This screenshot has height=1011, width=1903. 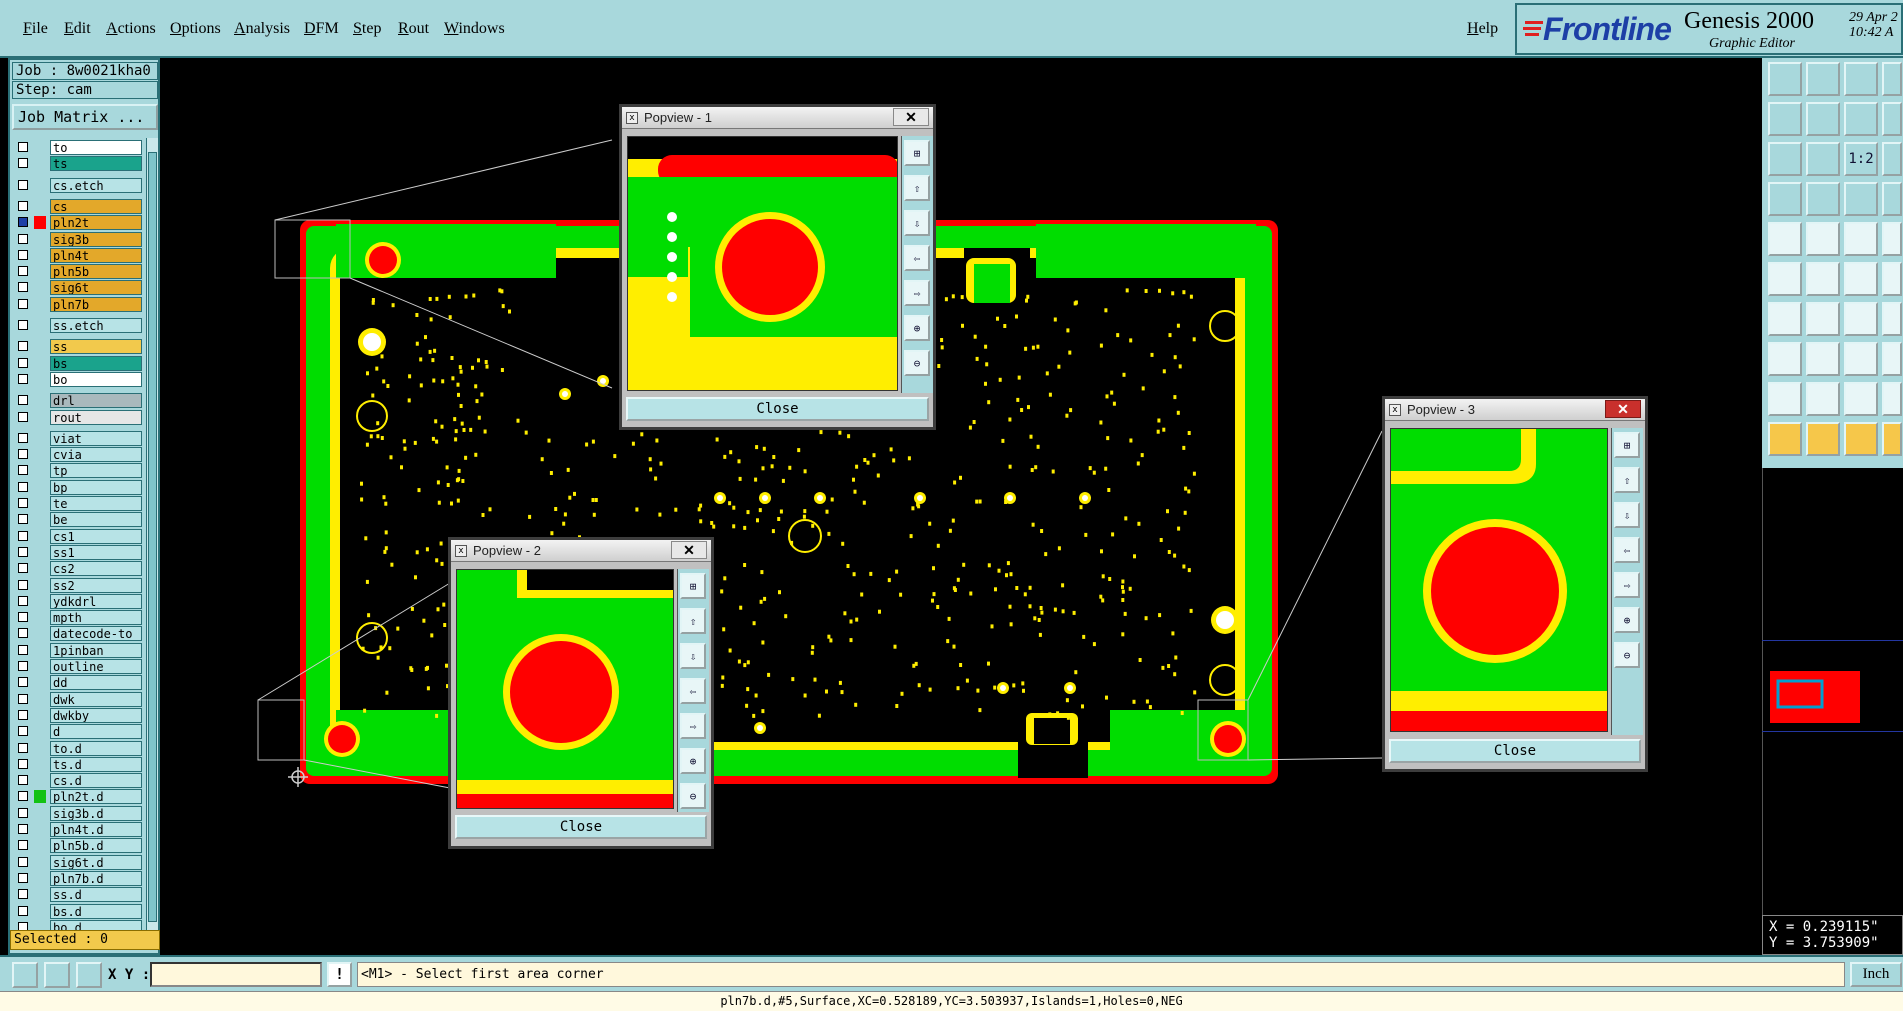 What do you see at coordinates (1482, 29) in the screenshot?
I see `menu-help: Help` at bounding box center [1482, 29].